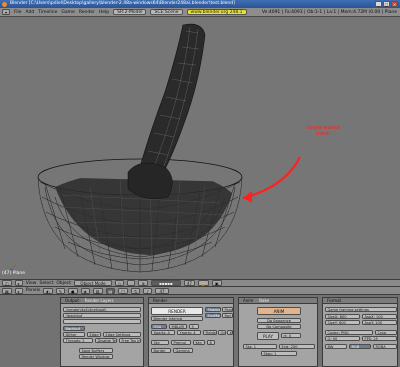  What do you see at coordinates (72, 300) in the screenshot?
I see `output-tab: Output` at bounding box center [72, 300].